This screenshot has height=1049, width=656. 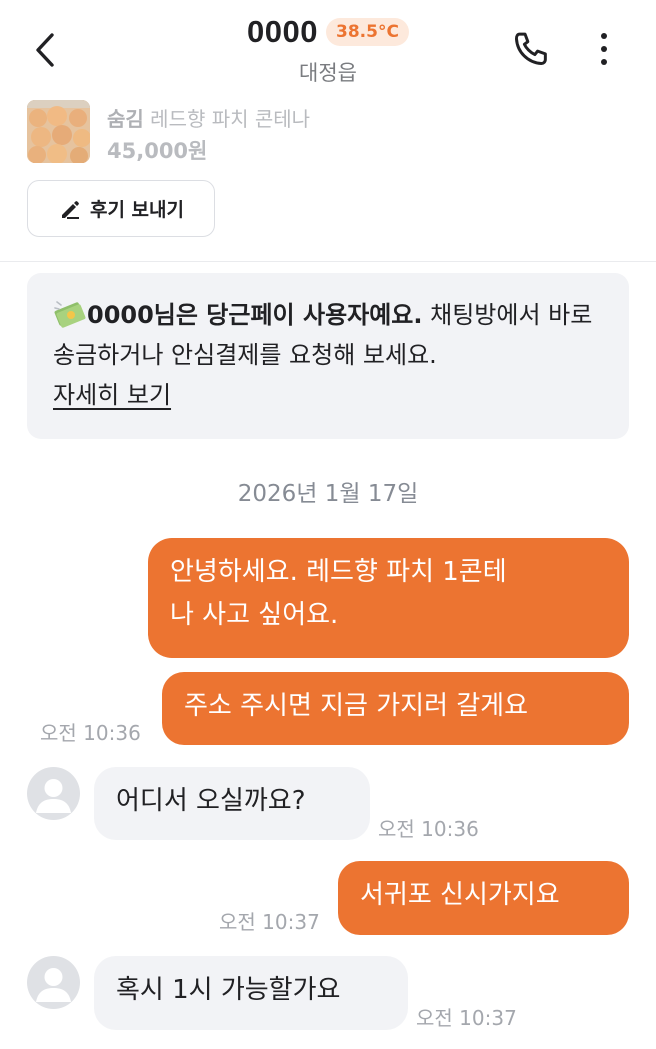 I want to click on partner-name: 0000, so click(x=283, y=31).